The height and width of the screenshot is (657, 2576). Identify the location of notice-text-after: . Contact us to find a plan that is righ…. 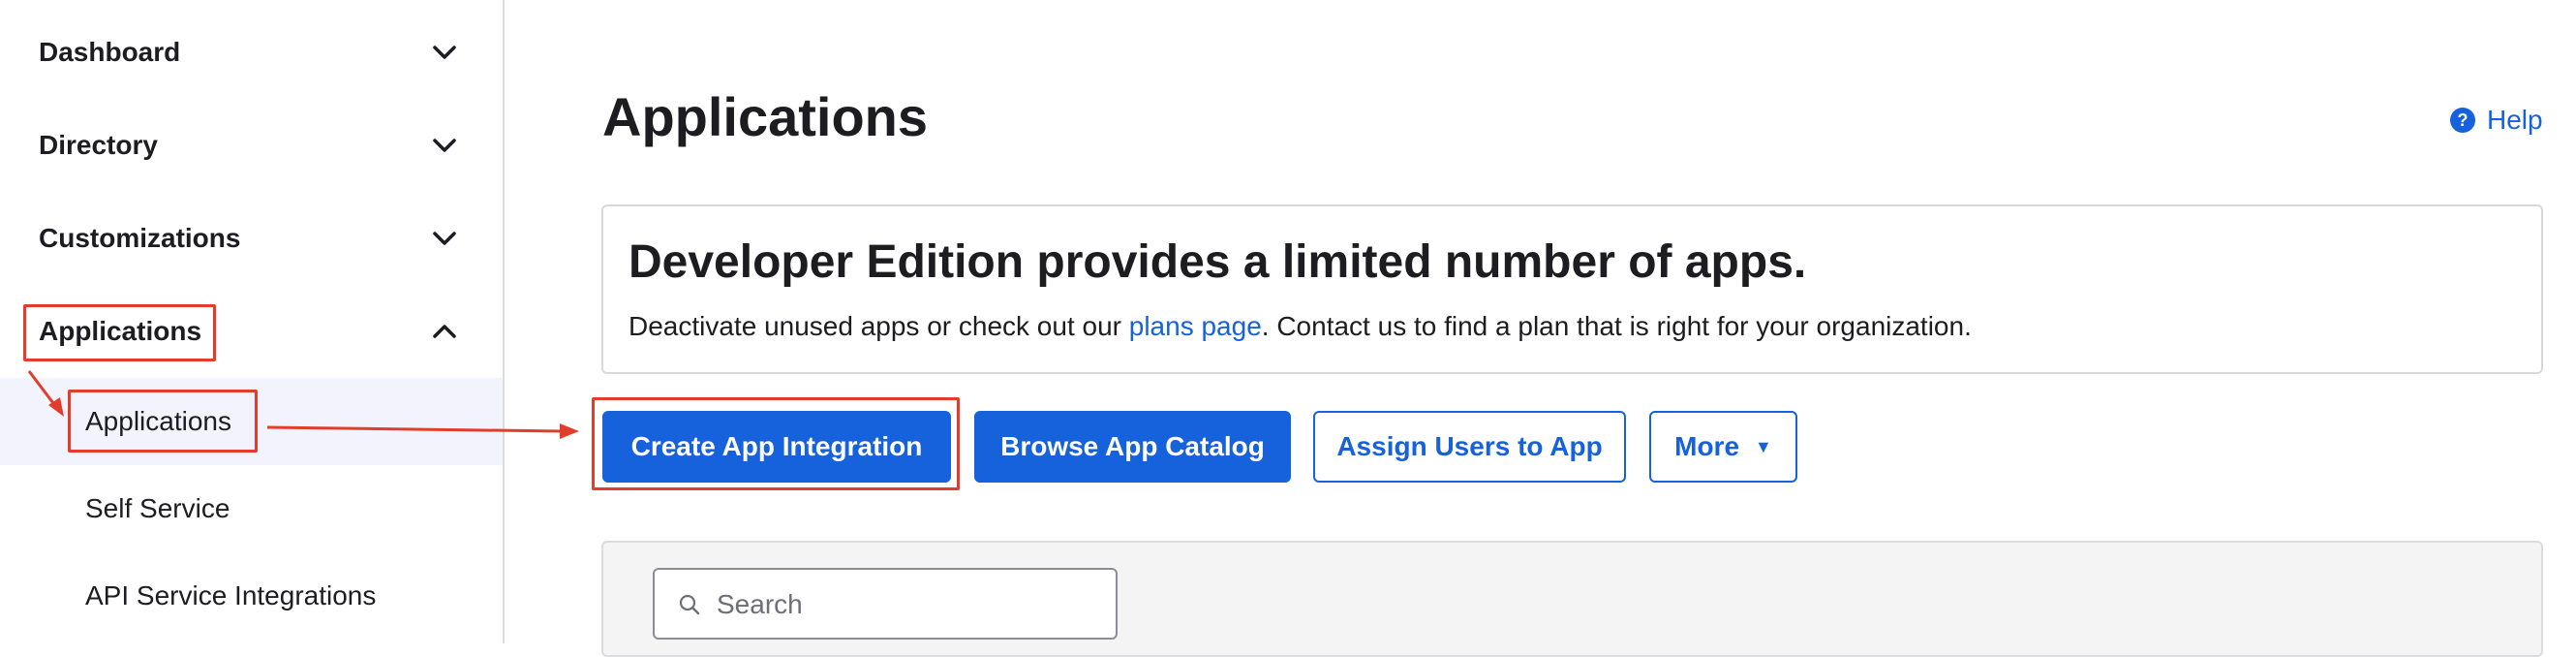
(1616, 326).